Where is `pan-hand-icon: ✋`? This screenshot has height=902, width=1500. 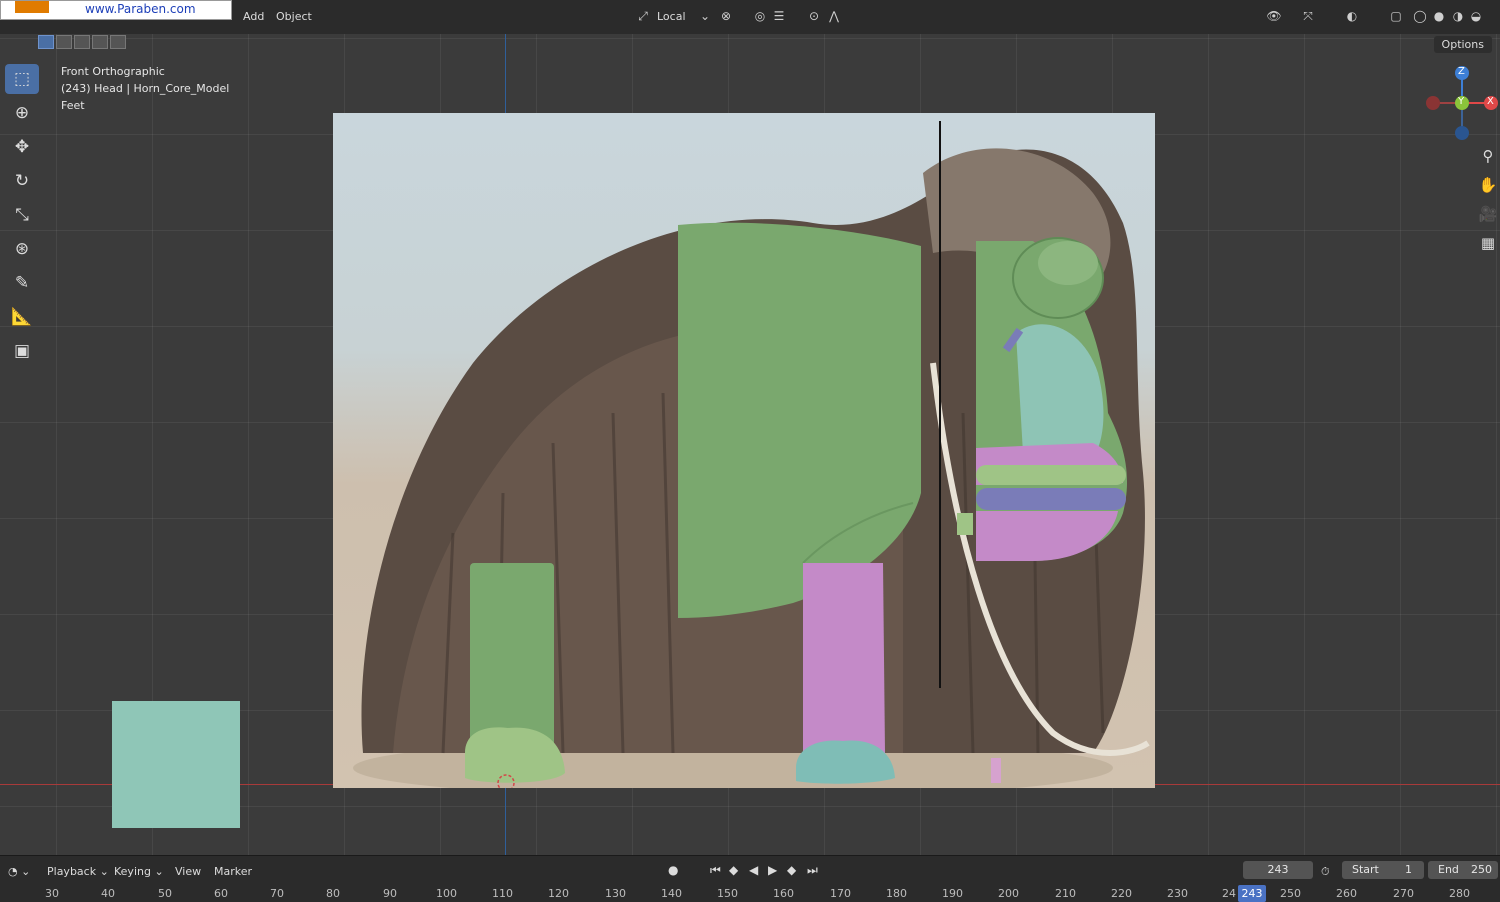 pan-hand-icon: ✋ is located at coordinates (1488, 185).